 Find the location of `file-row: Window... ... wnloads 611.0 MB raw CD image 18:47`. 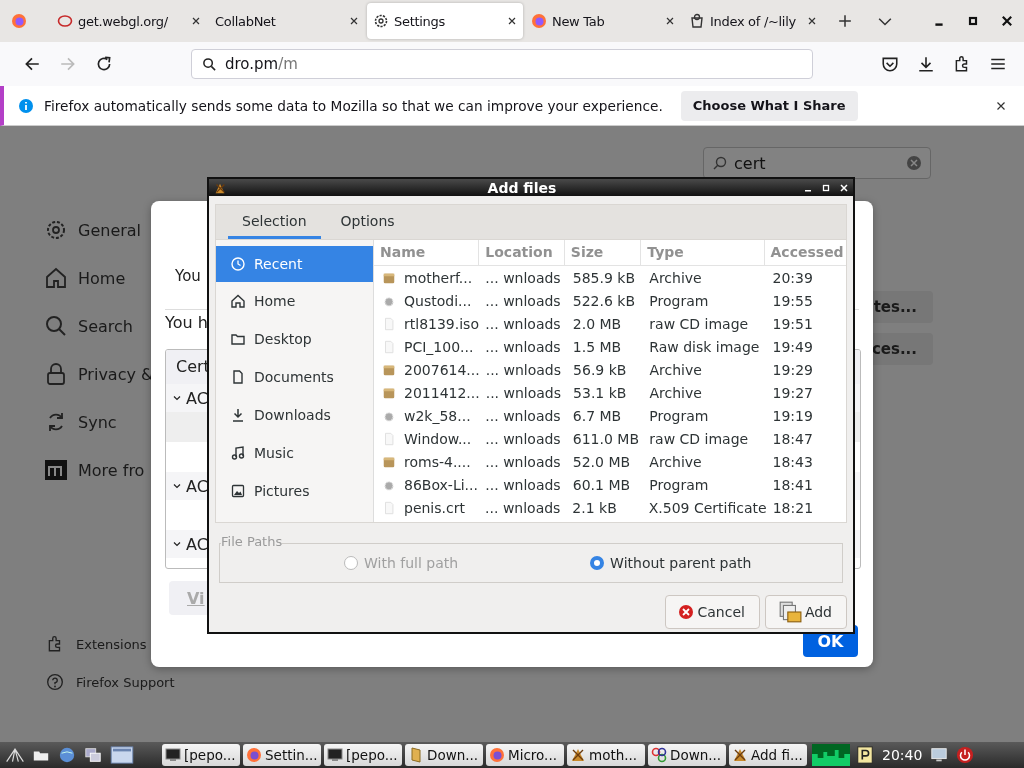

file-row: Window... ... wnloads 611.0 MB raw CD image 18:47 is located at coordinates (610, 438).